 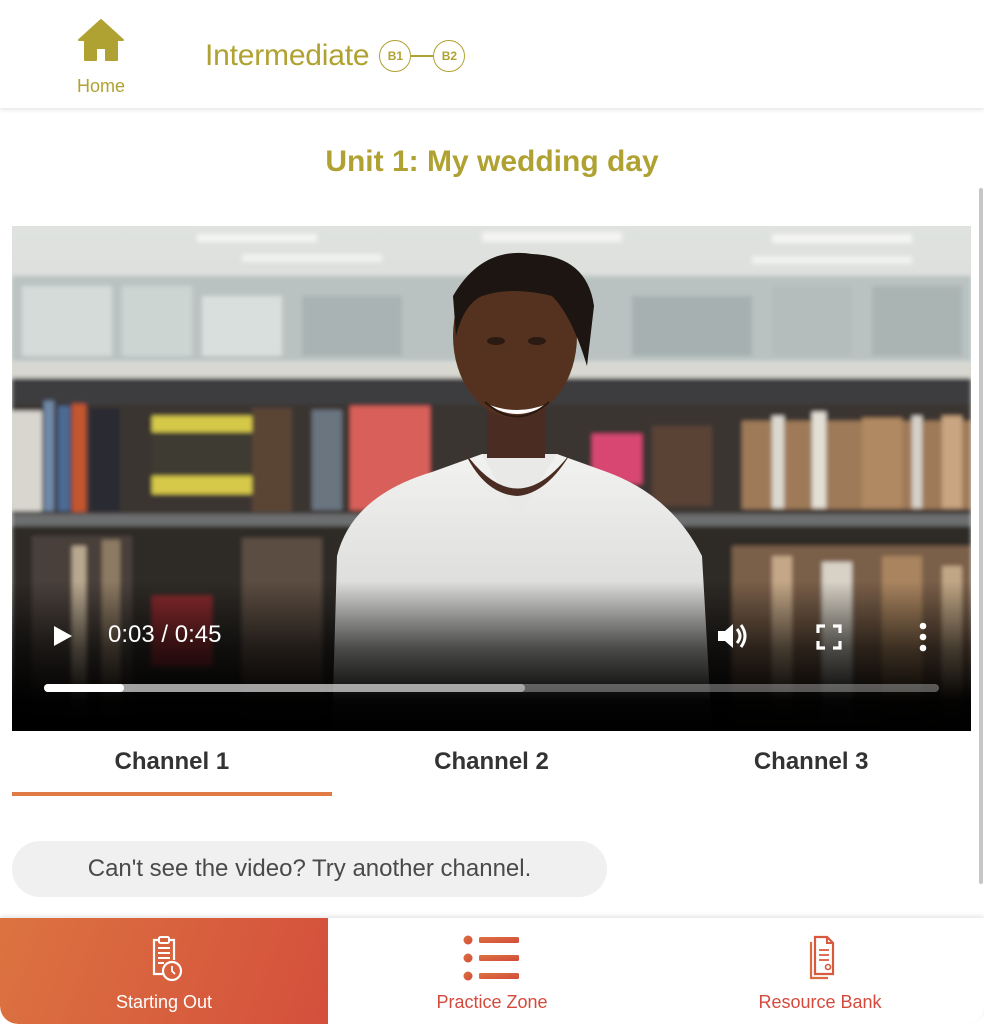 I want to click on top-header: Home Intermediate B1 B2, so click(x=492, y=54).